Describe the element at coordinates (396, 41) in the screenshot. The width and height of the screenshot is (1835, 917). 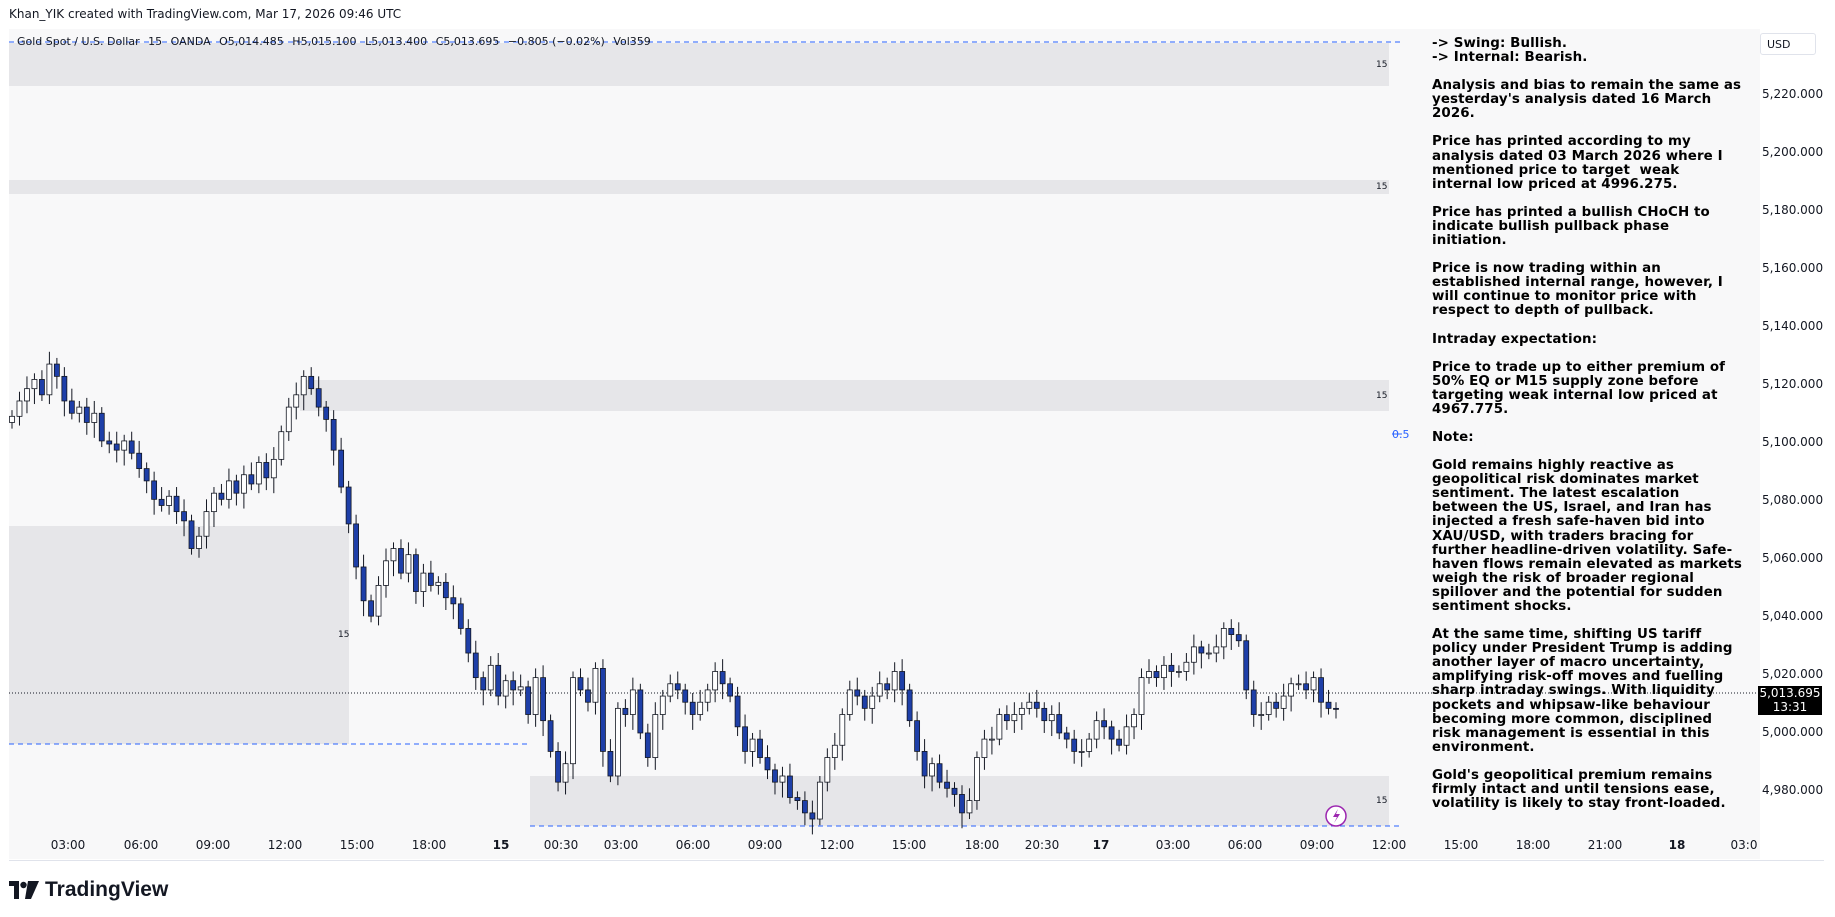
I see `legend-low: L5,013.400` at that location.